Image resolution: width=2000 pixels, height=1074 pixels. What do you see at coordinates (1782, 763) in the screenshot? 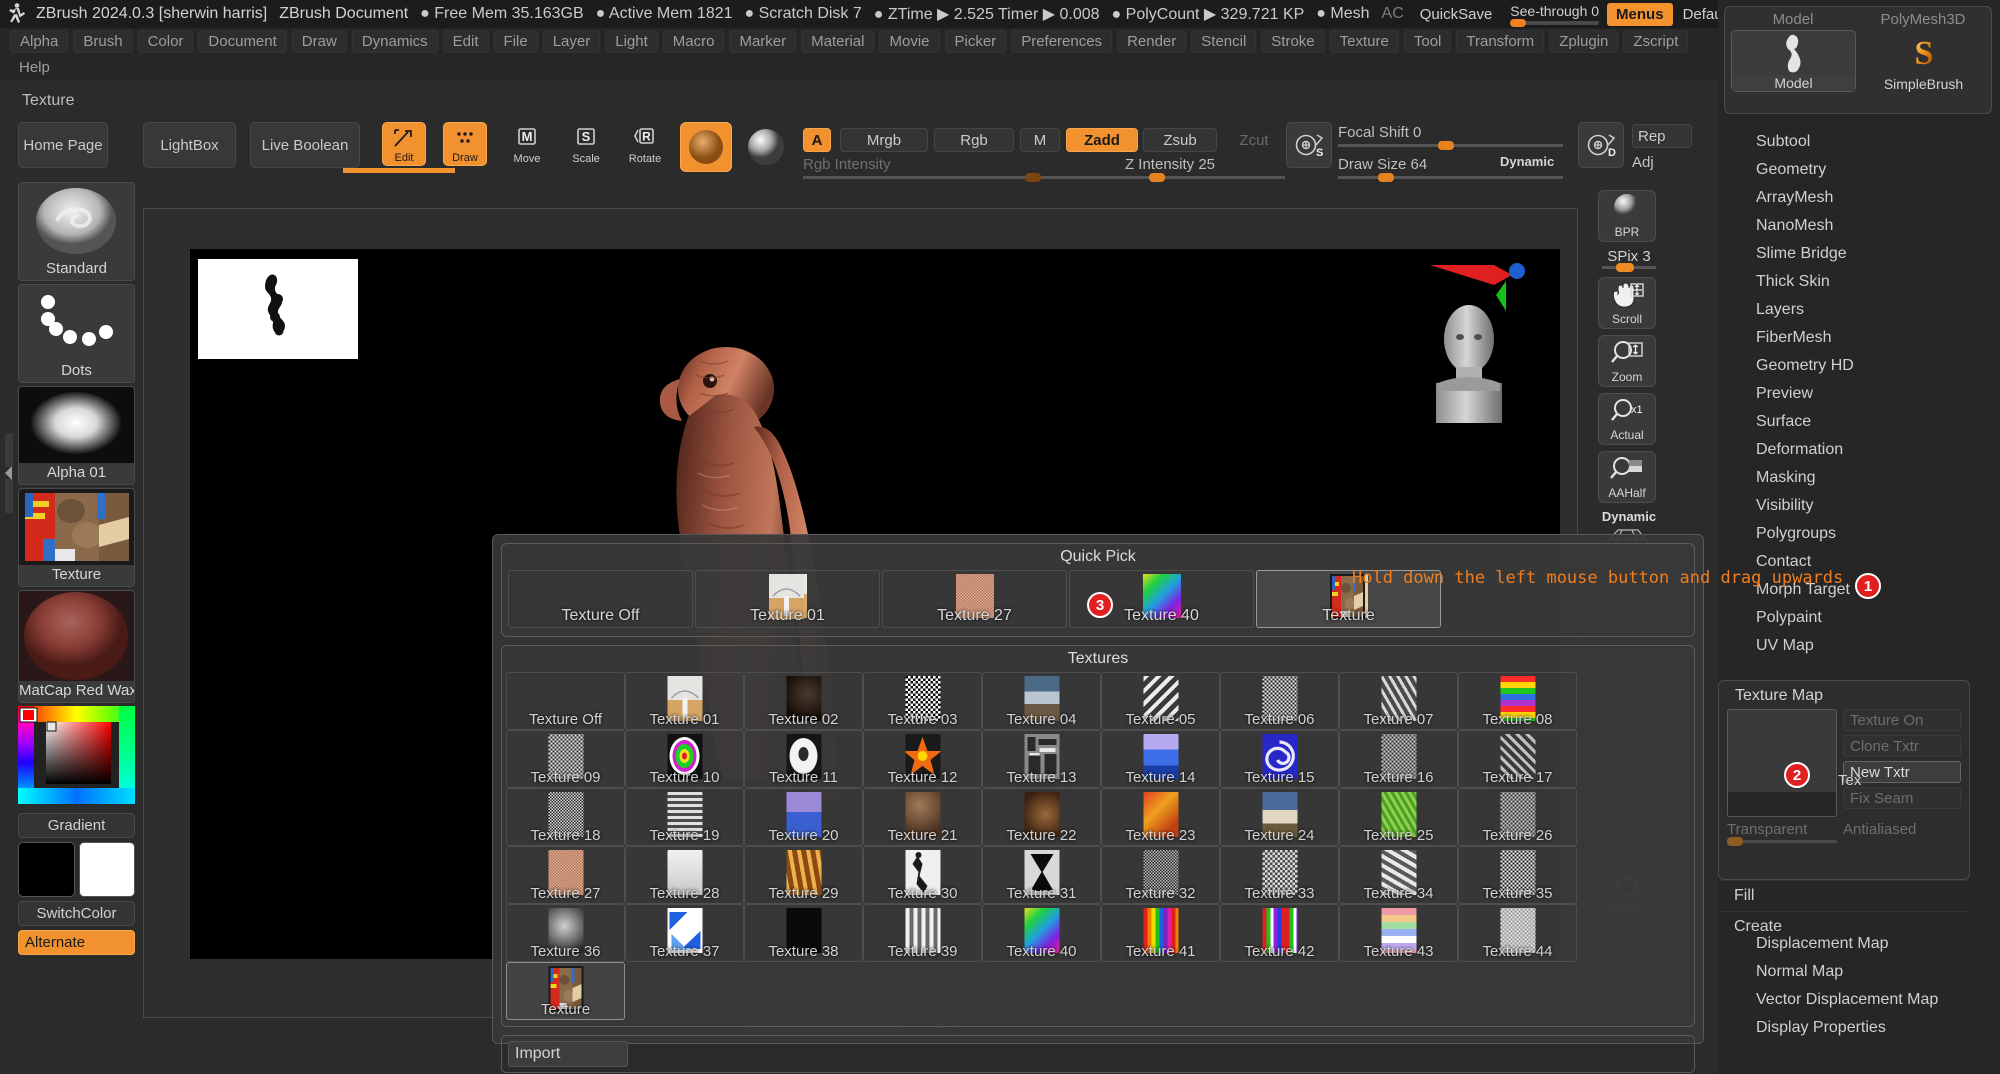
I see `texture-map-thumbnail` at bounding box center [1782, 763].